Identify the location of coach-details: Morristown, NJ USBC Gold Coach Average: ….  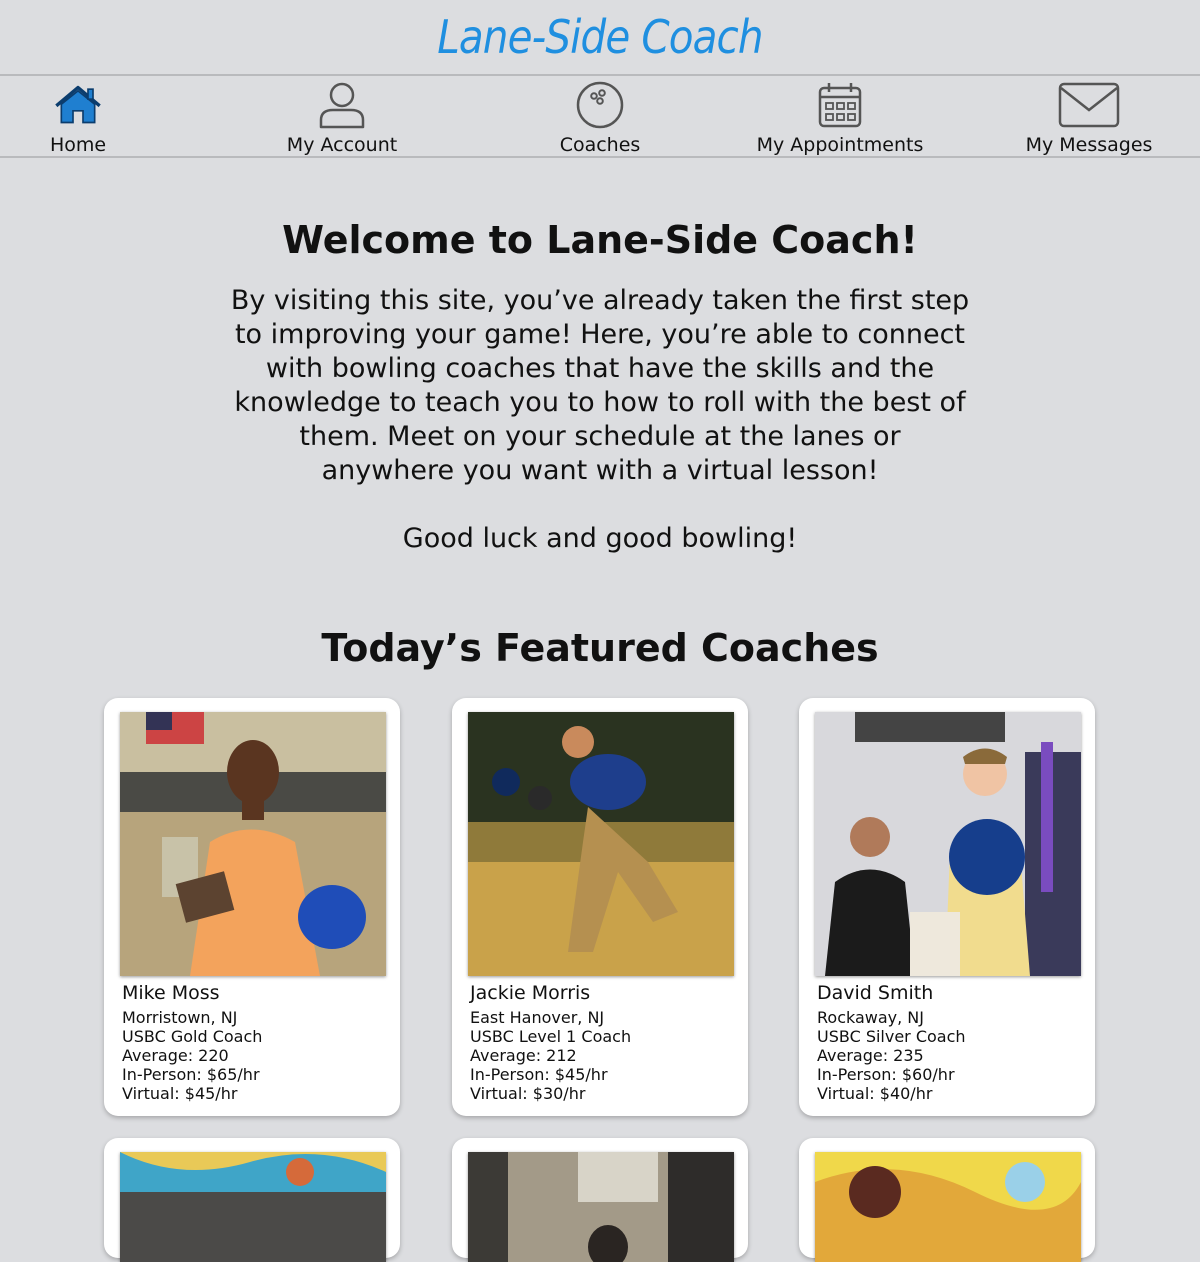
(192, 1055).